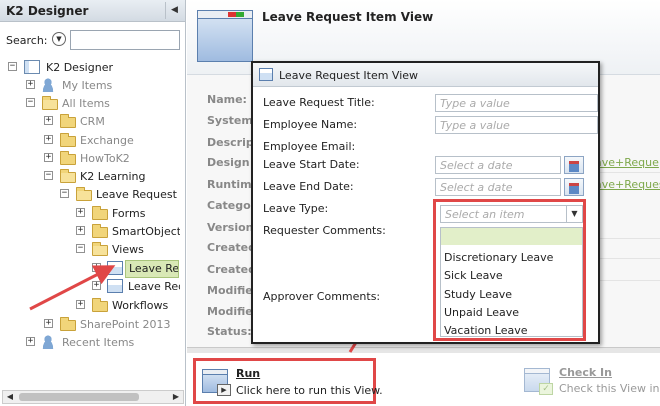 The image size is (660, 406). Describe the element at coordinates (32, 67) in the screenshot. I see `designer-icon` at that location.